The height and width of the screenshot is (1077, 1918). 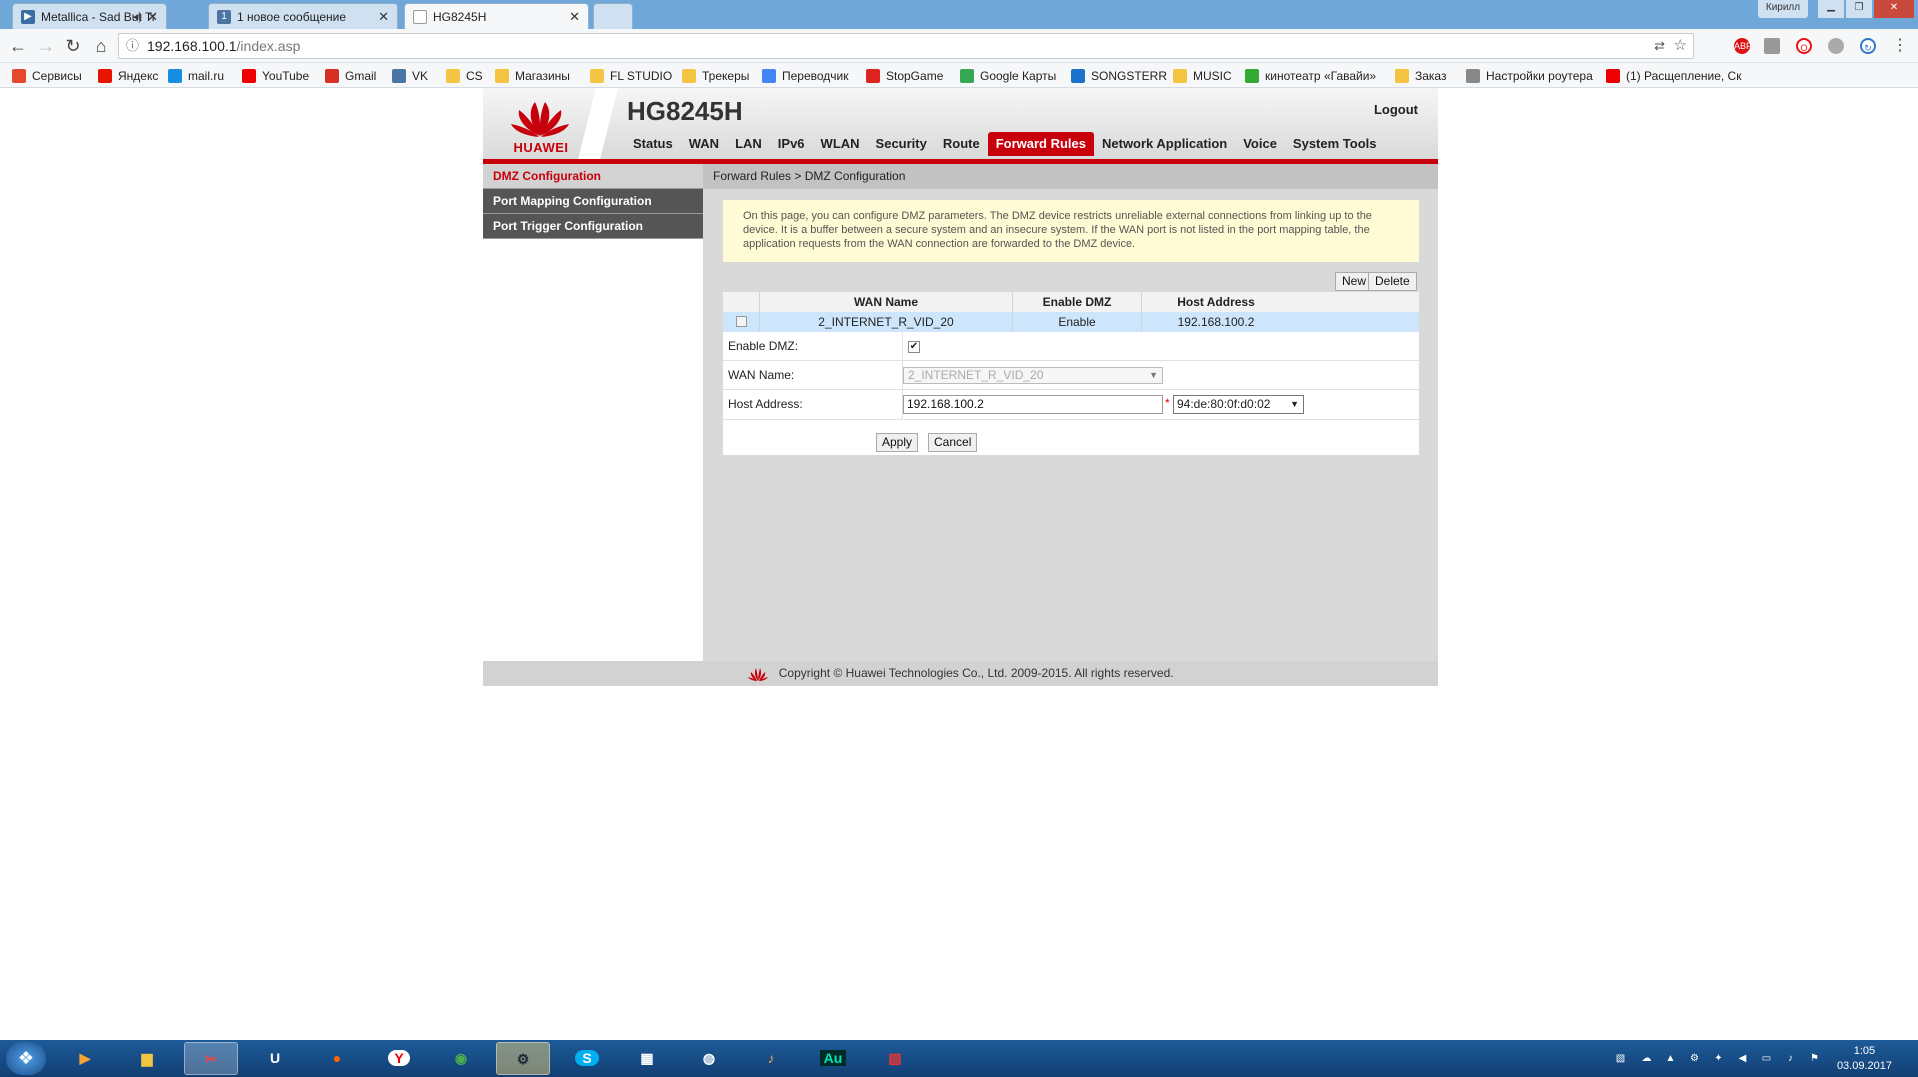 What do you see at coordinates (46, 46) in the screenshot?
I see `forward-icon: →` at bounding box center [46, 46].